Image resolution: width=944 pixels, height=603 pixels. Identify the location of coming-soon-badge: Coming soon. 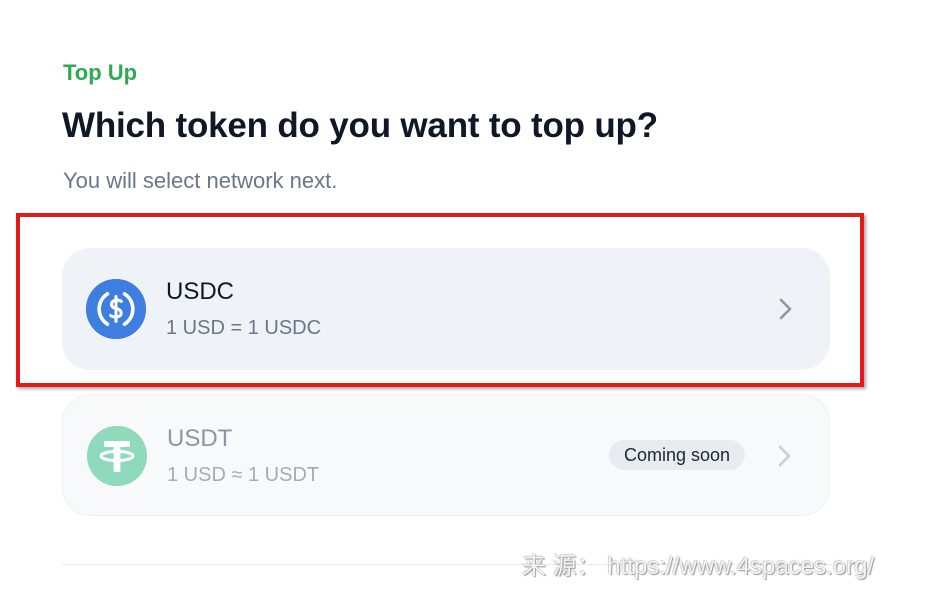
(677, 455).